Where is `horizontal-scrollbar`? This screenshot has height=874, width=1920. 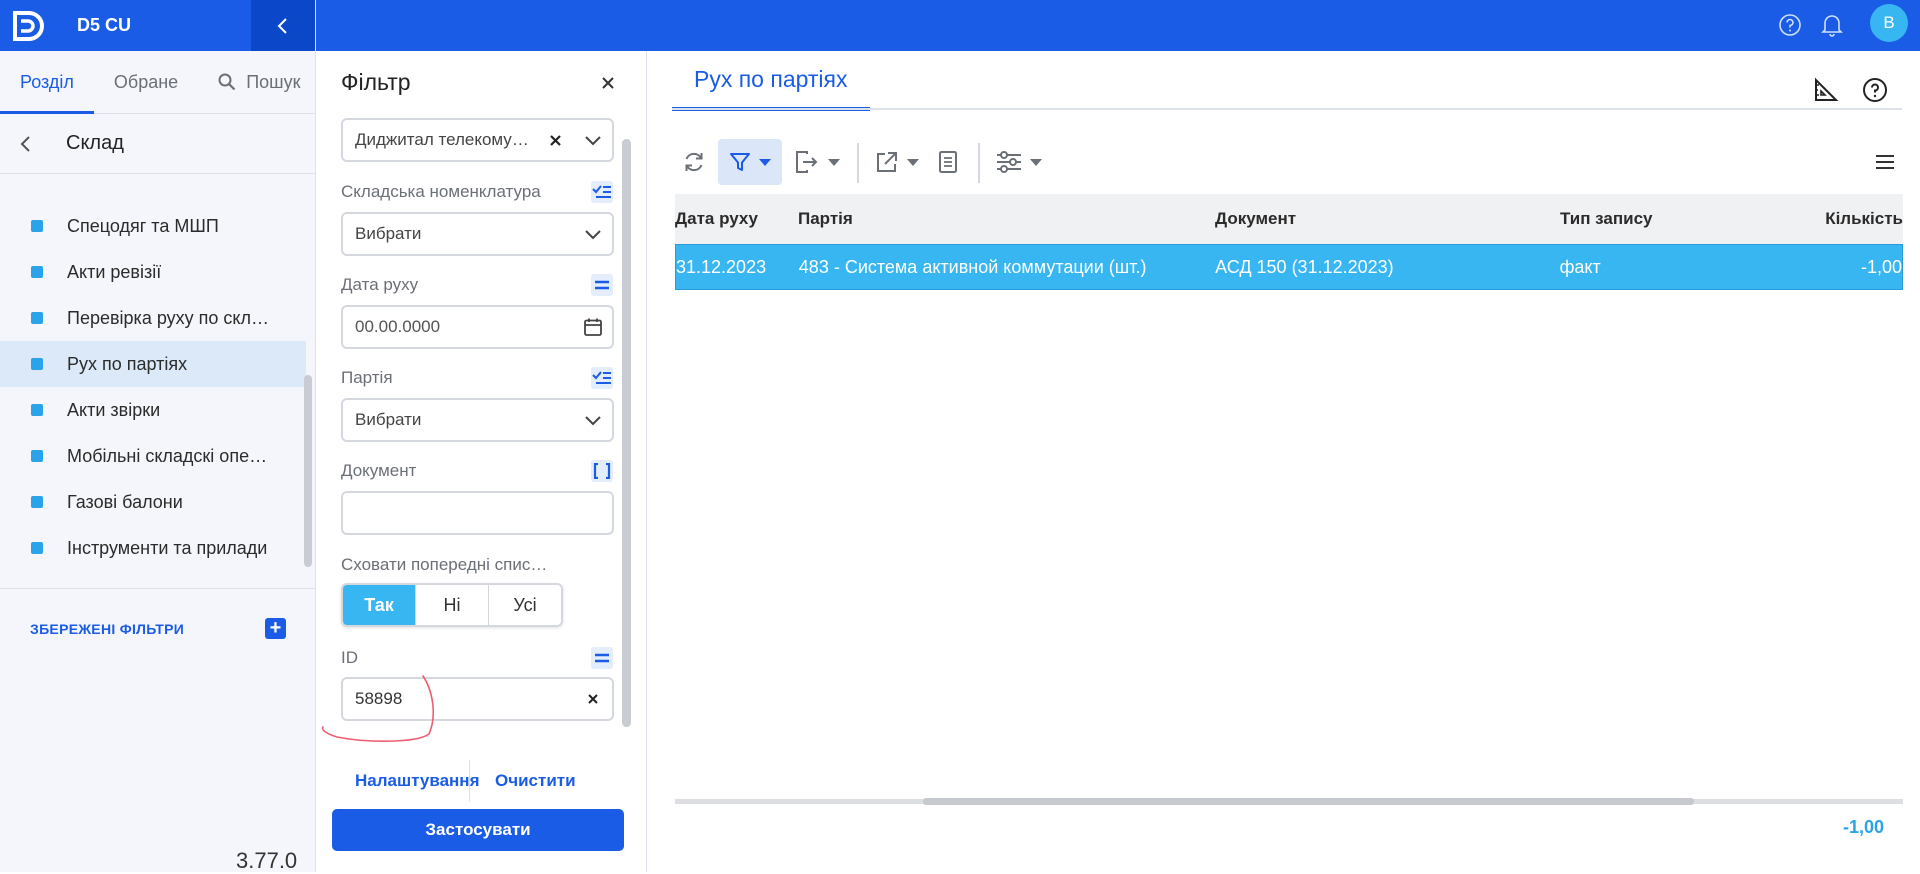
horizontal-scrollbar is located at coordinates (1289, 801).